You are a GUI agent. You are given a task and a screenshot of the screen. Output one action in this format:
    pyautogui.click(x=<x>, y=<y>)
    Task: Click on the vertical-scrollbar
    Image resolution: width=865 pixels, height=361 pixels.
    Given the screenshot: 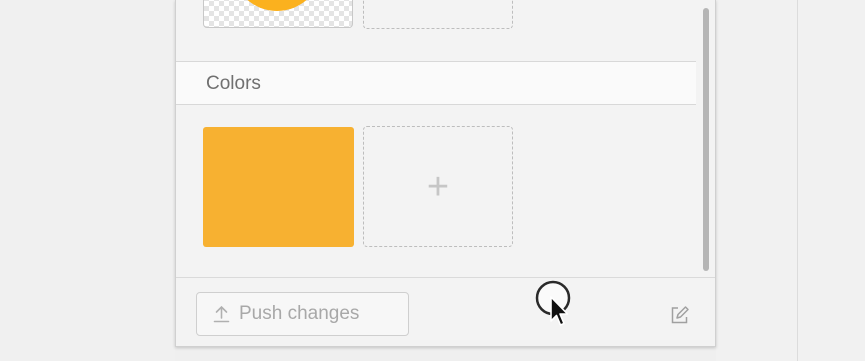 What is the action you would take?
    pyautogui.click(x=706, y=139)
    